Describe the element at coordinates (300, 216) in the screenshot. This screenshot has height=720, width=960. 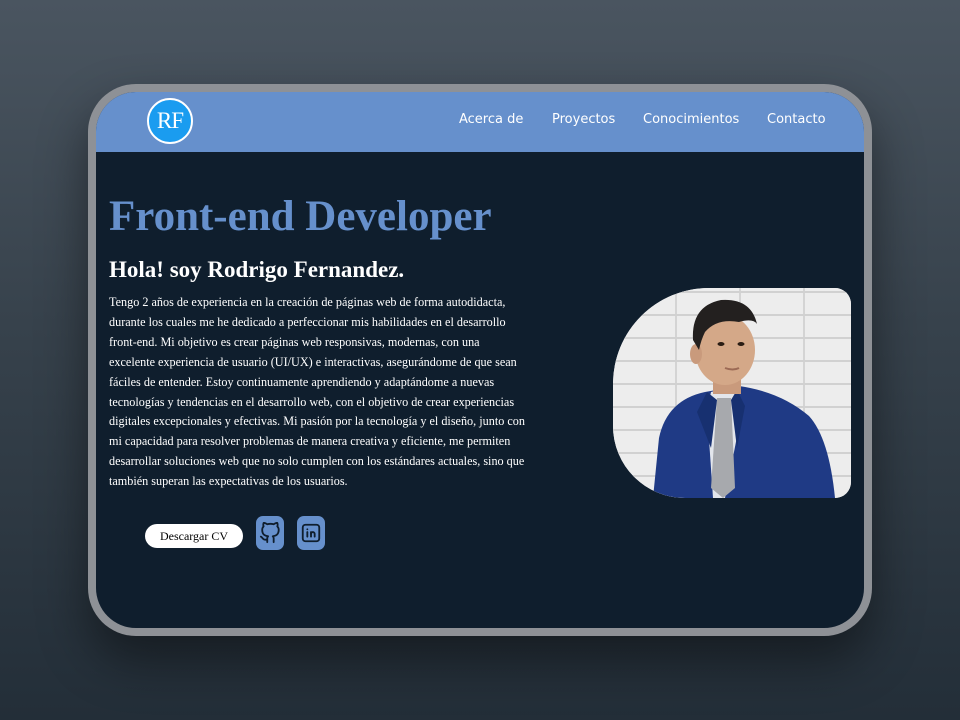
I see `hero-title: Front-end Developer` at that location.